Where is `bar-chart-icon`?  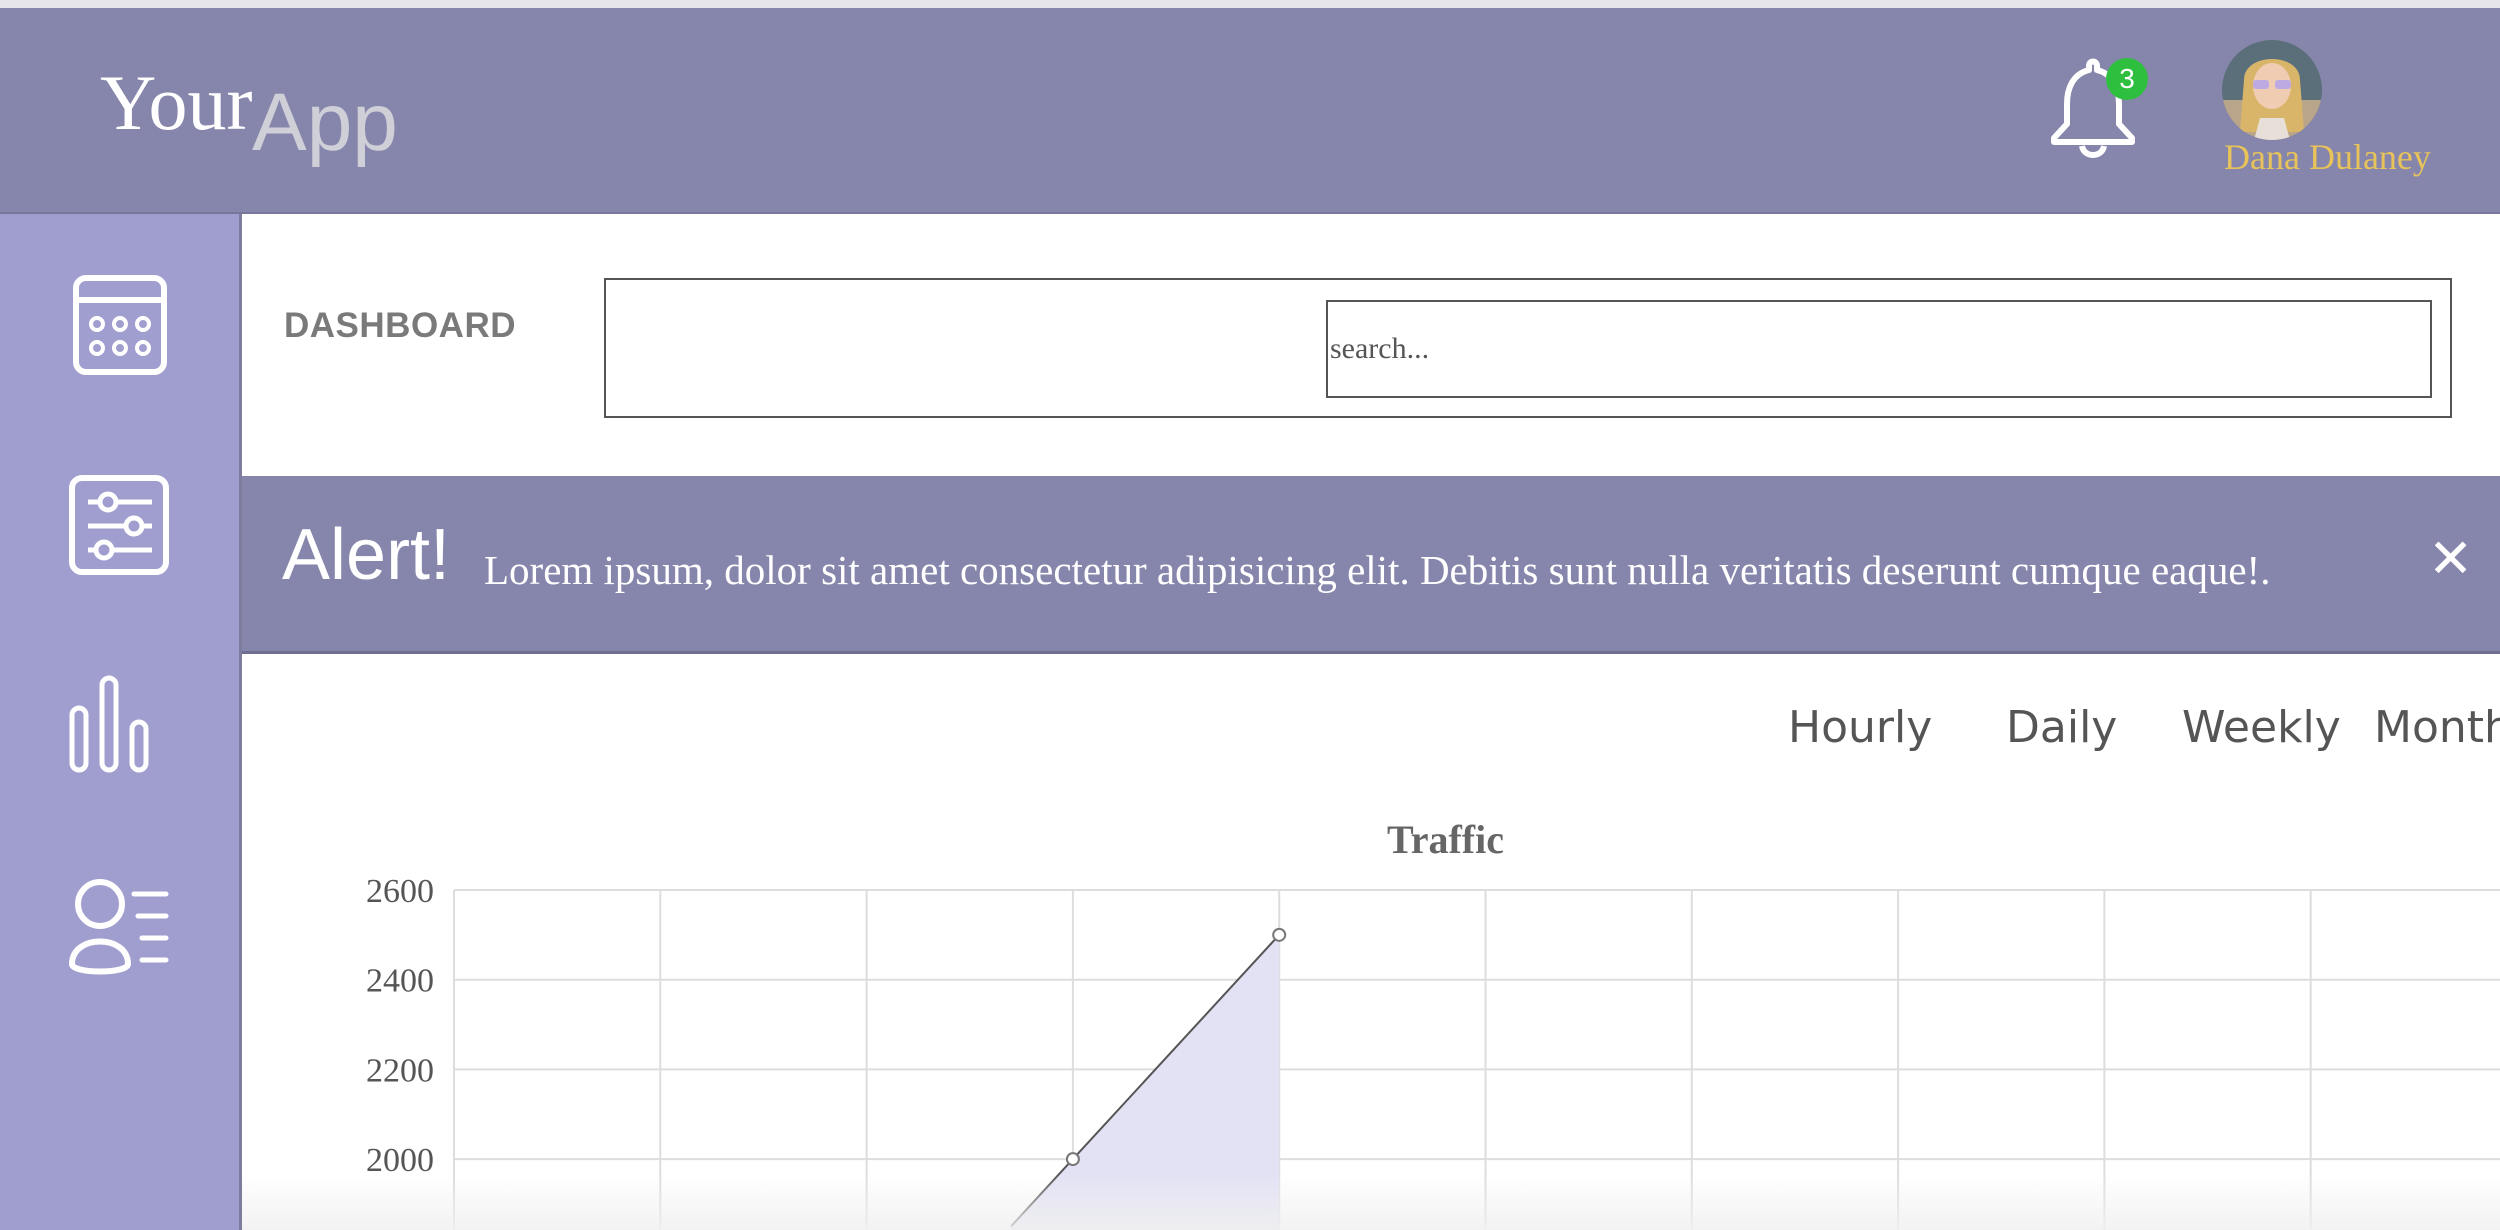 bar-chart-icon is located at coordinates (109, 724).